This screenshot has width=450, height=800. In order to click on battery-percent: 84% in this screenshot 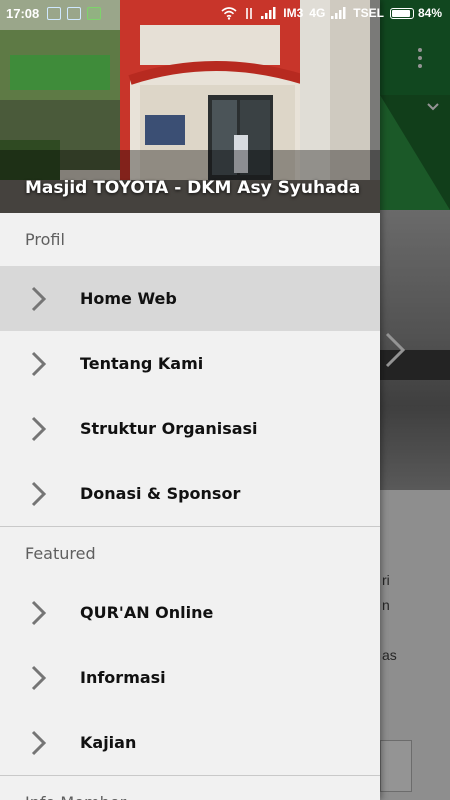, I will do `click(429, 13)`.